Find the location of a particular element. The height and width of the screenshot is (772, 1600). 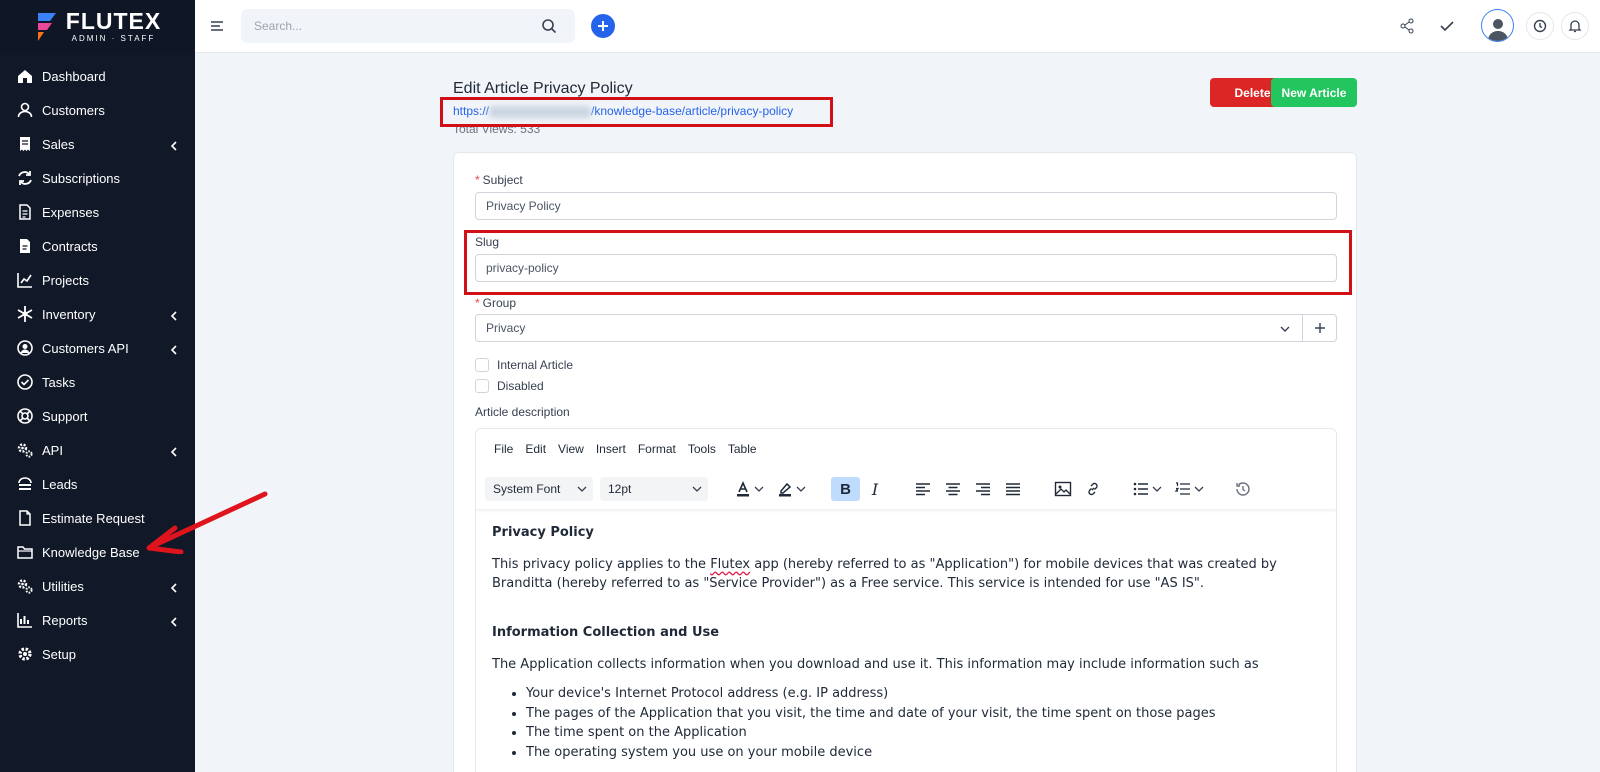

internal-article-label: Internal Article is located at coordinates (535, 365).